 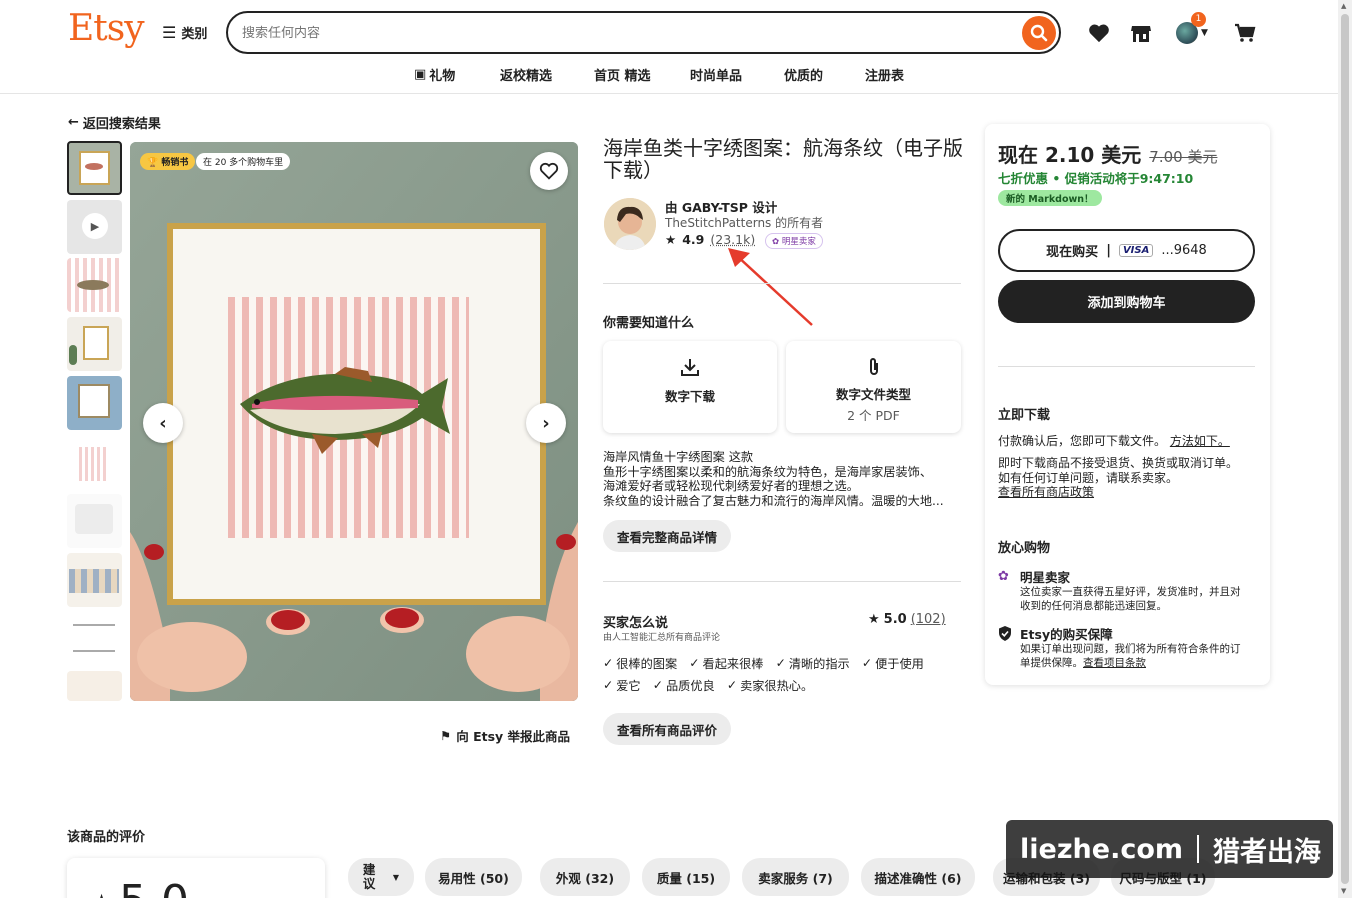 I want to click on star-seller-icon: ✿, so click(x=1003, y=576).